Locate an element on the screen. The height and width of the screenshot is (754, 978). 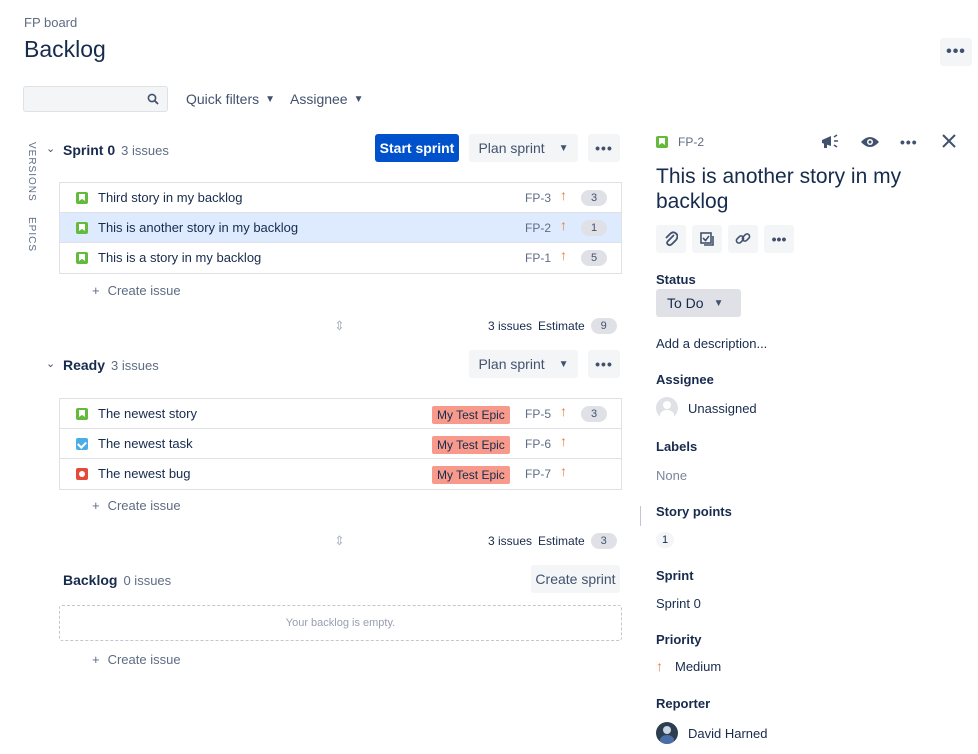
close-icon is located at coordinates (949, 142).